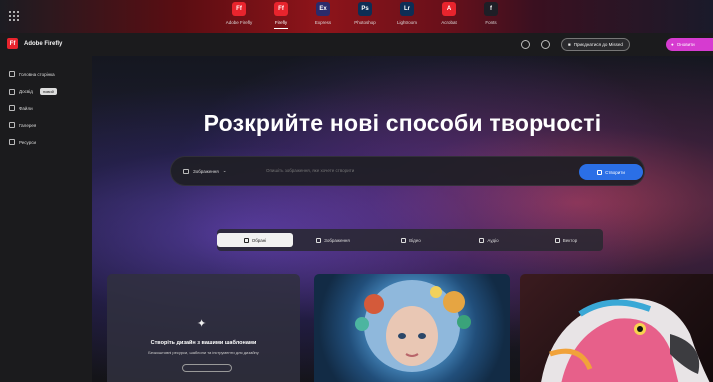 The height and width of the screenshot is (382, 713). I want to click on tab-audio: Аудіо, so click(489, 240).